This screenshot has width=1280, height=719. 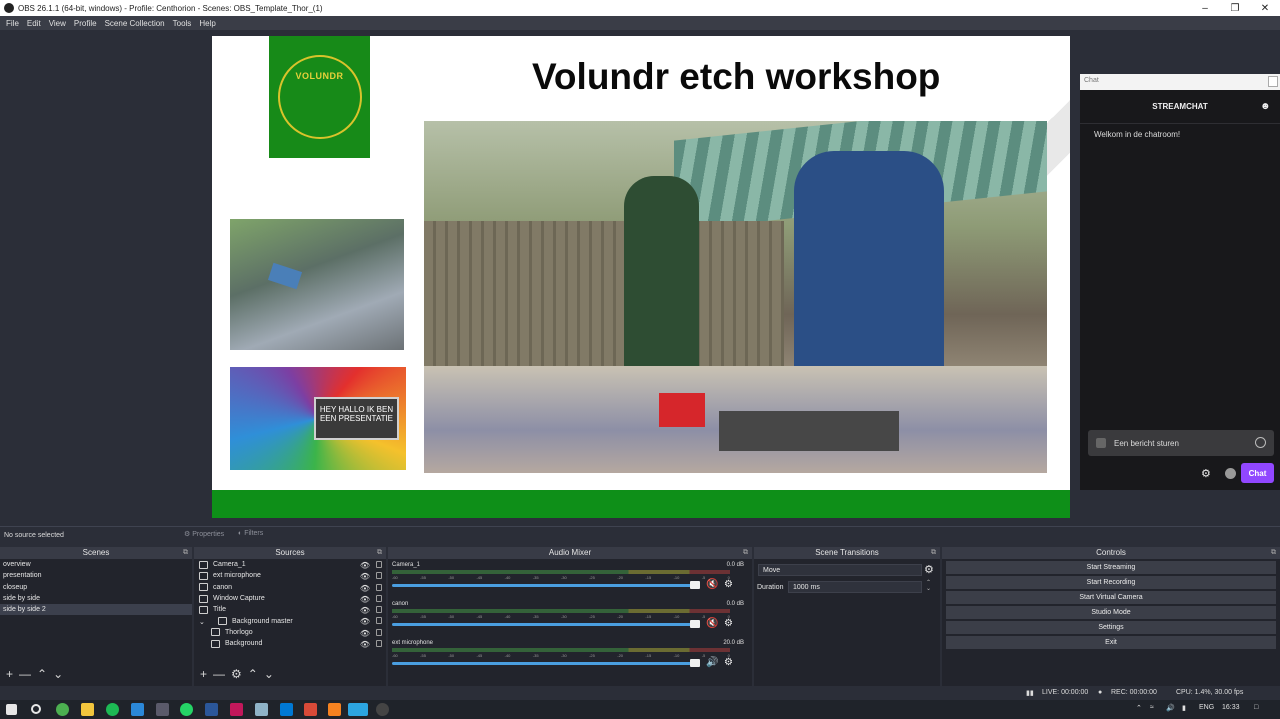 What do you see at coordinates (57, 23) in the screenshot?
I see `menu-view: View` at bounding box center [57, 23].